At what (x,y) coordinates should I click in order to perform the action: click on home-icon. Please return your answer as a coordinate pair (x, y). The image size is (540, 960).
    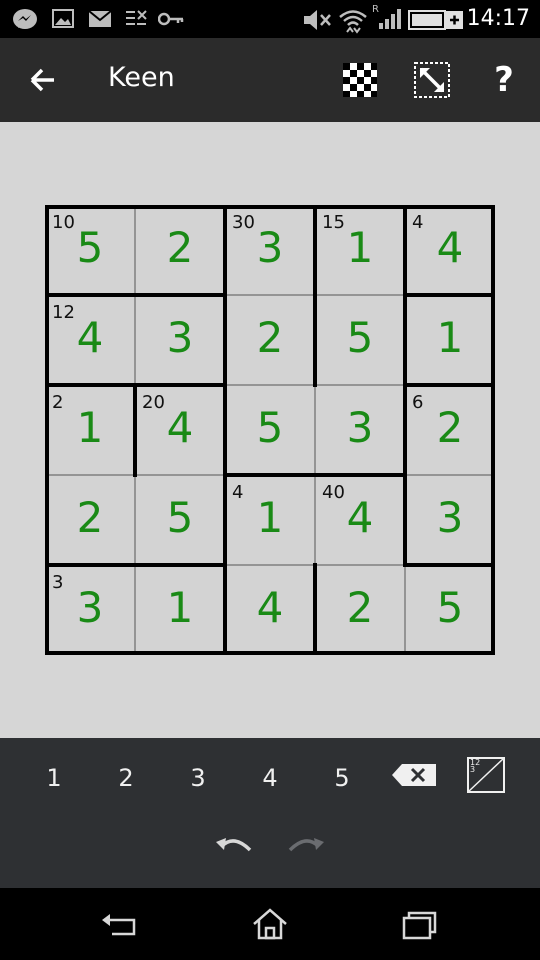
    Looking at the image, I should click on (270, 924).